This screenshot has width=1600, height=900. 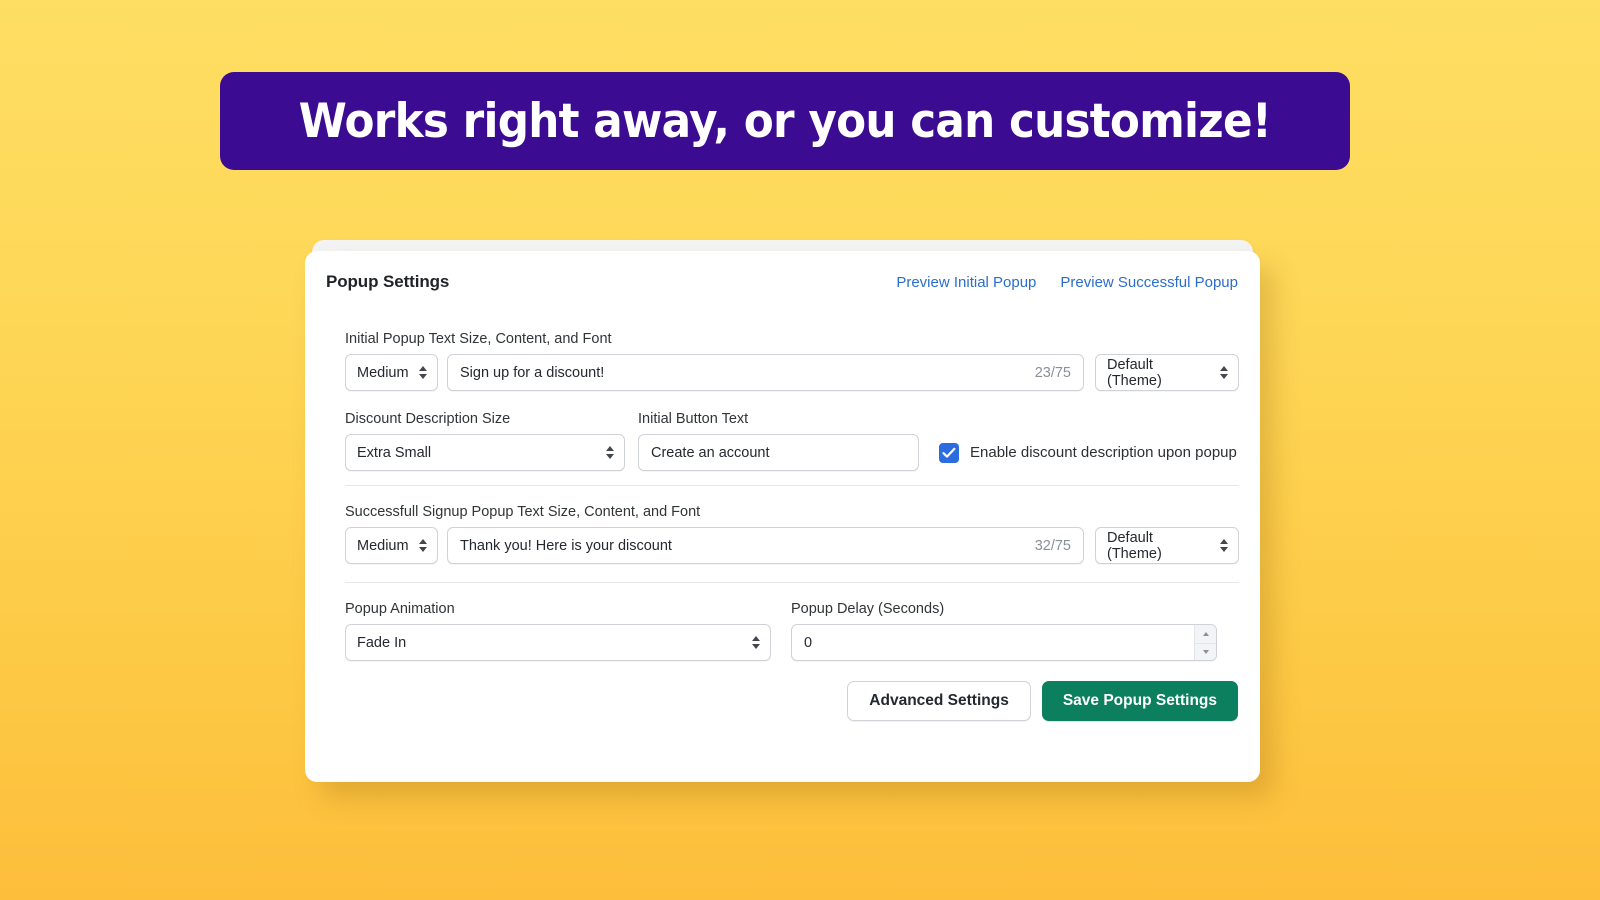 I want to click on successful-popup-char-counter: 32/75, so click(x=1052, y=545).